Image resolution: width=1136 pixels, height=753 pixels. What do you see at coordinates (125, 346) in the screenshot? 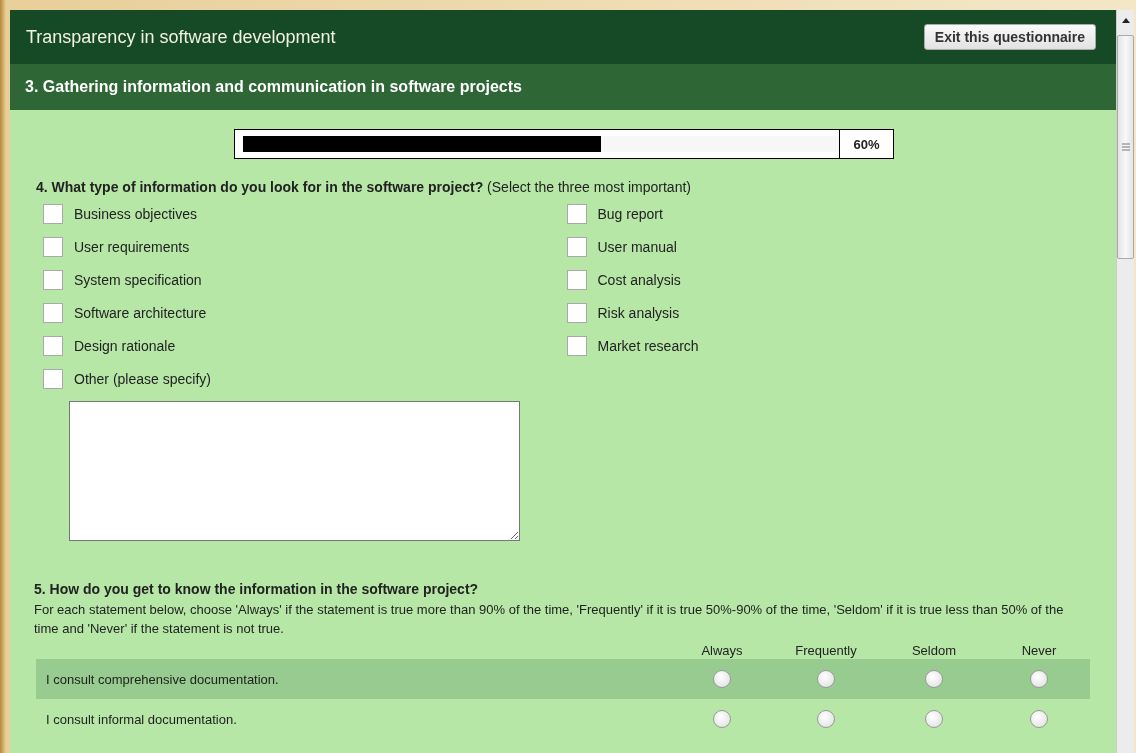
I see `checkbox-label: Design rationale` at bounding box center [125, 346].